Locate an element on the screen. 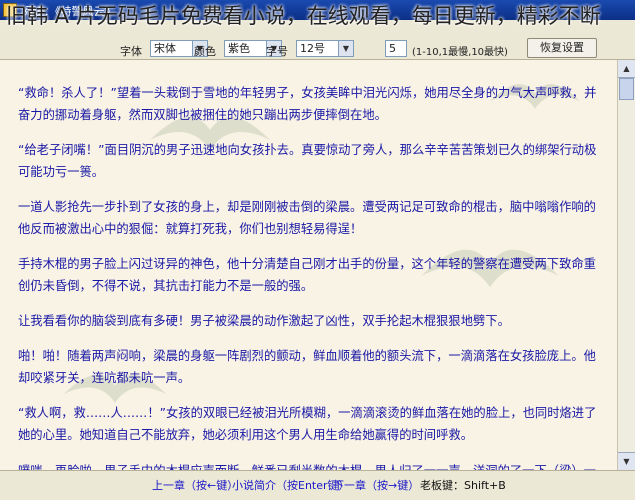  color-label: 颜色 is located at coordinates (205, 51).